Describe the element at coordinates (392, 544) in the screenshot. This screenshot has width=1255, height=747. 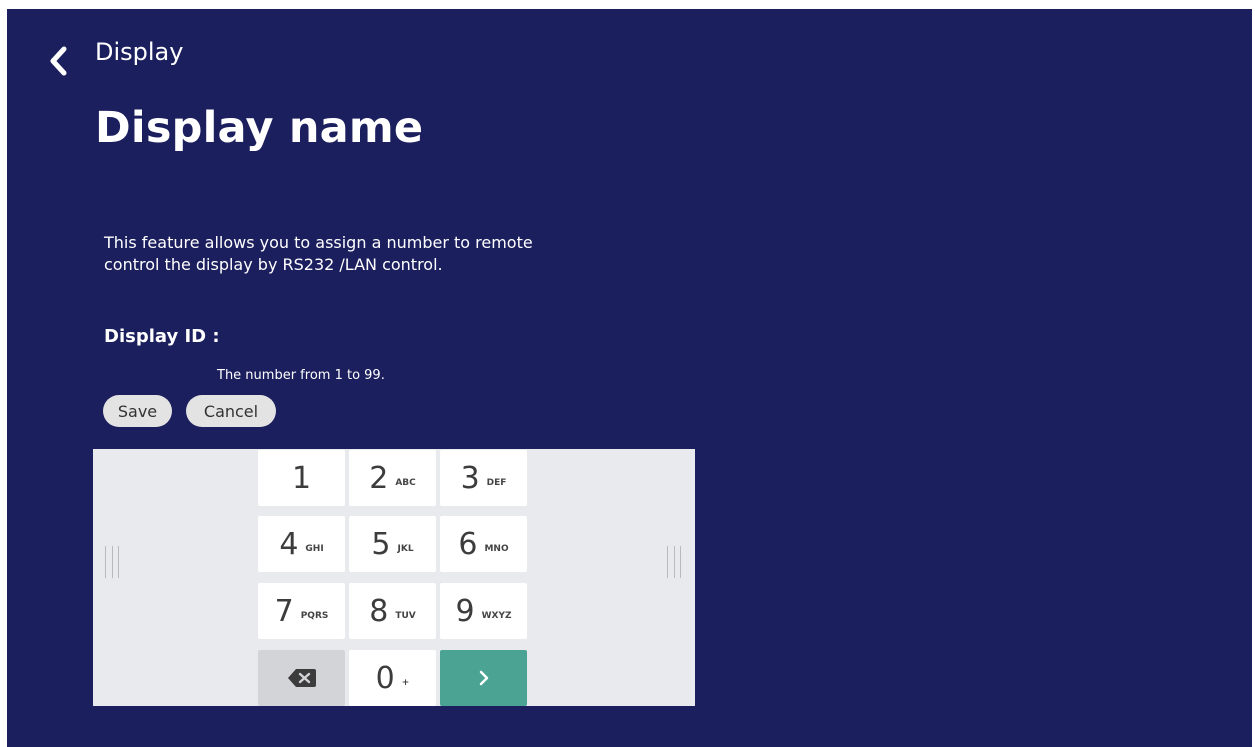
I see `key-5: 5 JKL` at that location.